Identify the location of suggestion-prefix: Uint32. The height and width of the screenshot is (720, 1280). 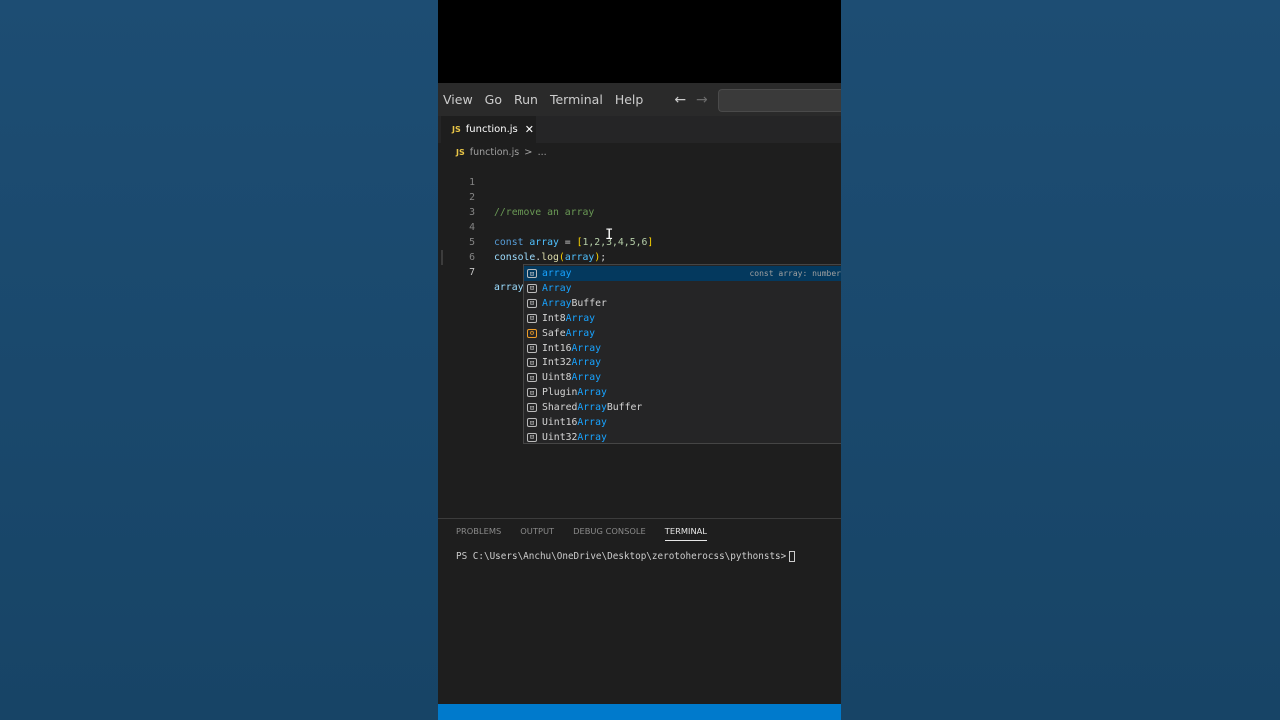
(560, 437).